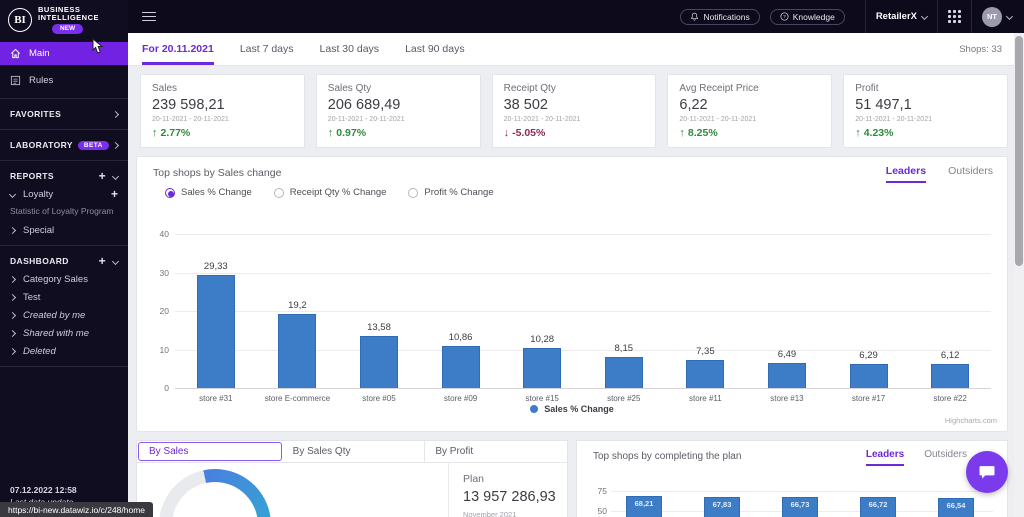 The image size is (1024, 517). Describe the element at coordinates (278, 192) in the screenshot. I see `radio-icon` at that location.